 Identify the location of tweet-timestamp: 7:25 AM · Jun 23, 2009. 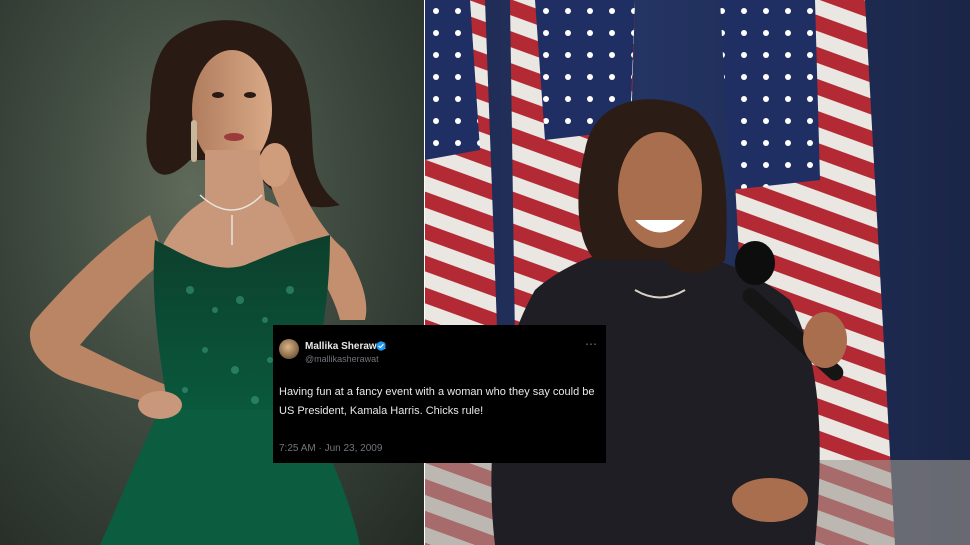
(330, 448).